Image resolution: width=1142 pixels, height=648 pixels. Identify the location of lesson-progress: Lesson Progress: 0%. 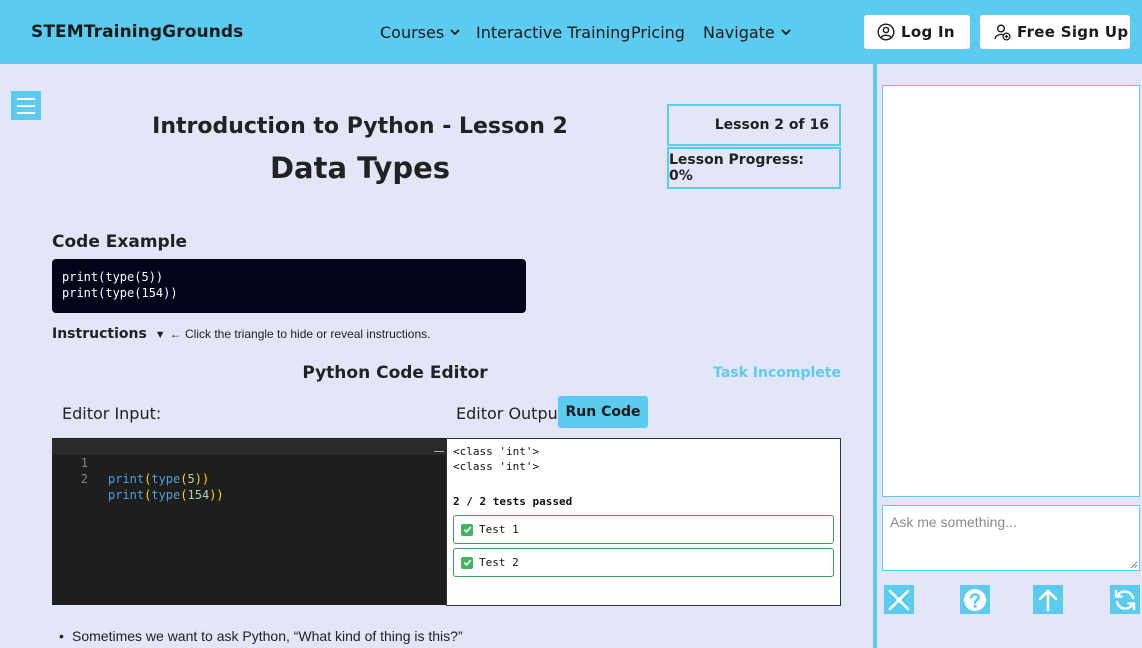
(737, 168).